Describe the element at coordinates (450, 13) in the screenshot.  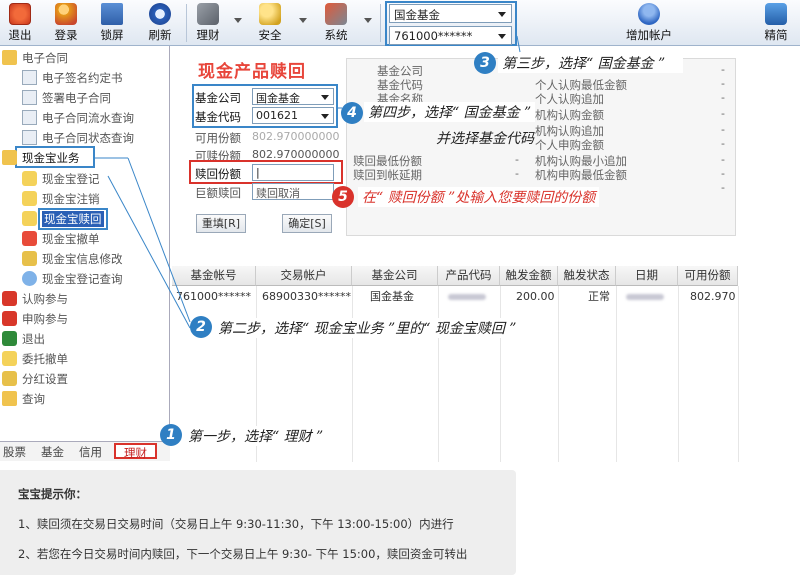
I see `fund-company-combo: 国金基金` at that location.